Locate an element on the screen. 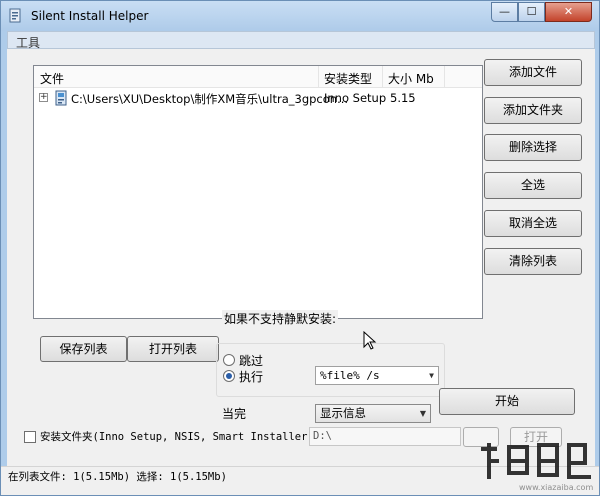 Image resolution: width=600 pixels, height=496 pixels. execute-label: 执行 is located at coordinates (251, 377).